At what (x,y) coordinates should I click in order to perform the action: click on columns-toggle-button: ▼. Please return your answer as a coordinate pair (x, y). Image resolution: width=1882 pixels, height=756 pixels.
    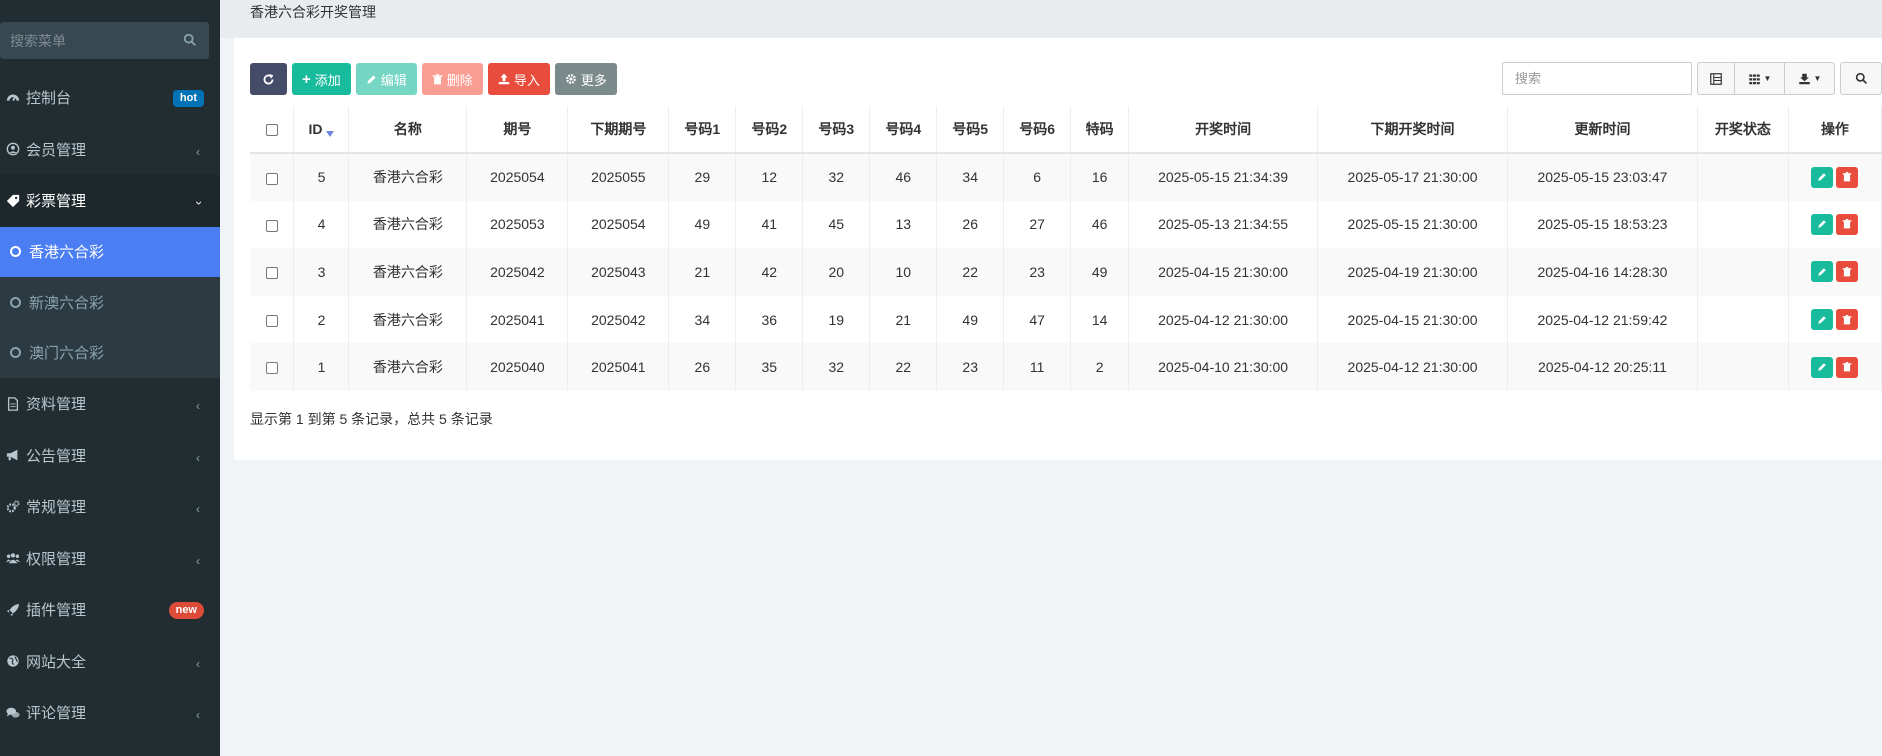
    Looking at the image, I should click on (1760, 78).